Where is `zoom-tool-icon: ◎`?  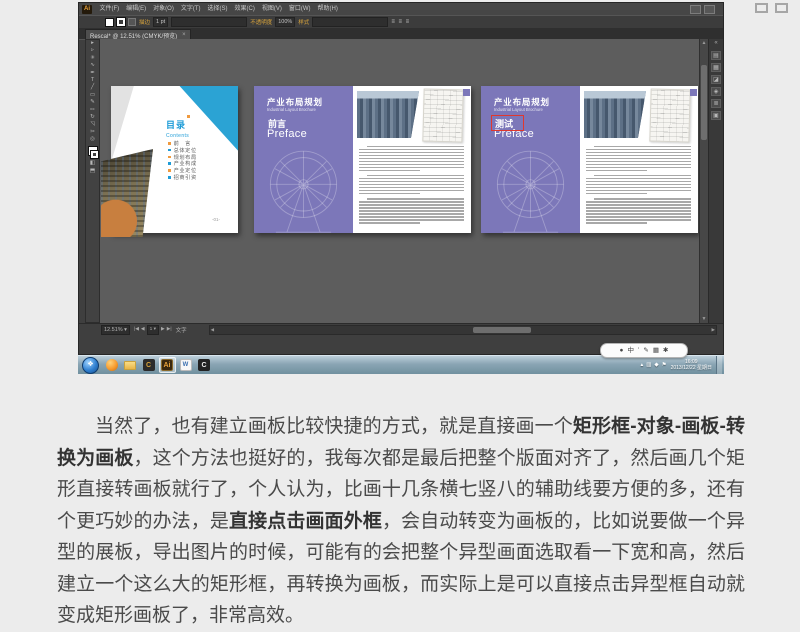 zoom-tool-icon: ◎ is located at coordinates (92, 139).